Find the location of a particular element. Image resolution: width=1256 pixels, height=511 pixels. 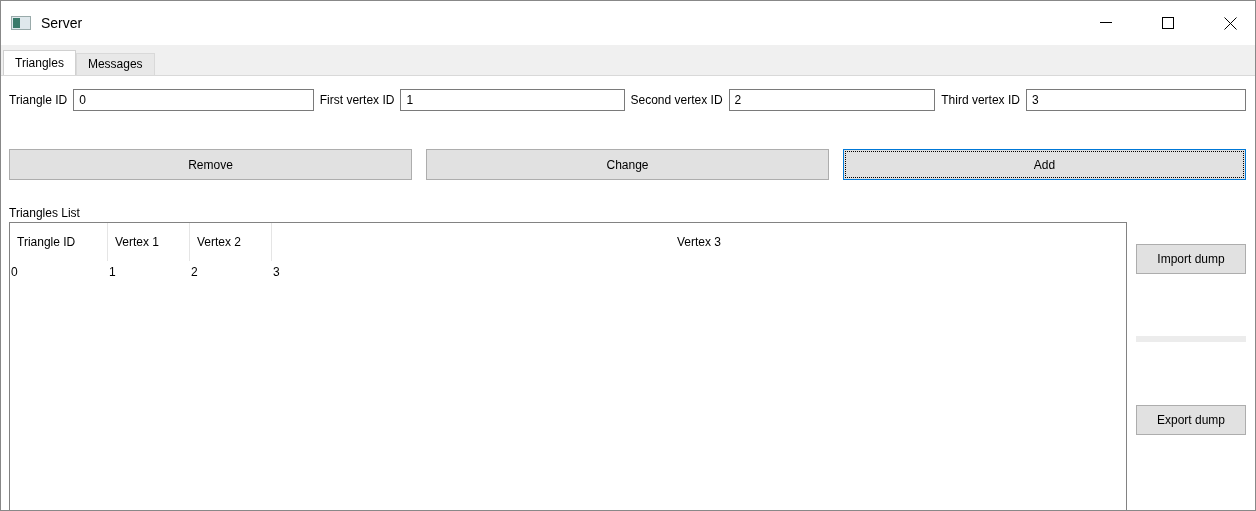

input-field: 1 is located at coordinates (512, 100).